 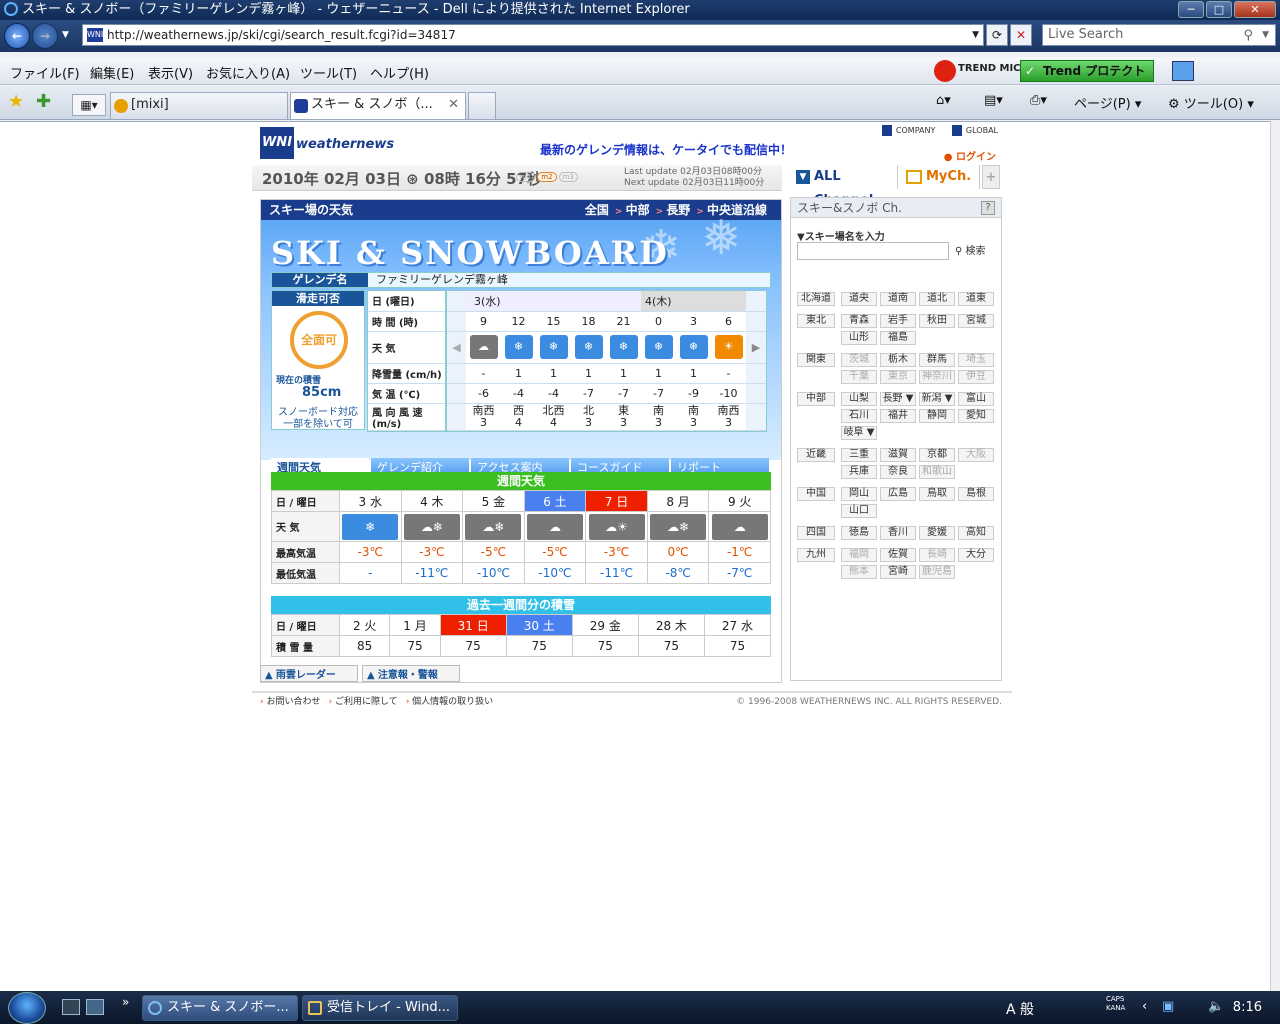 I want to click on new-tab-button, so click(x=482, y=105).